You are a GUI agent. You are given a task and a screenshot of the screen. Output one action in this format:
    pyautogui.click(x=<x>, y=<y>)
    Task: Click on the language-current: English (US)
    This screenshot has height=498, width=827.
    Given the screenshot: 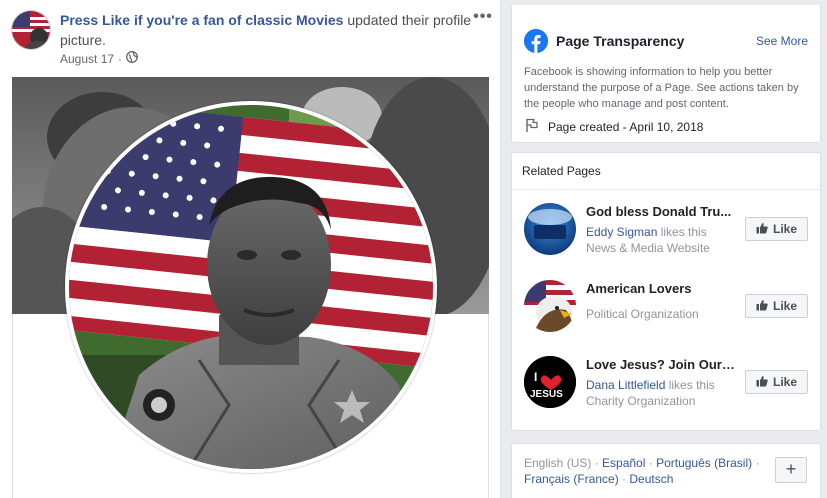 What is the action you would take?
    pyautogui.click(x=558, y=463)
    